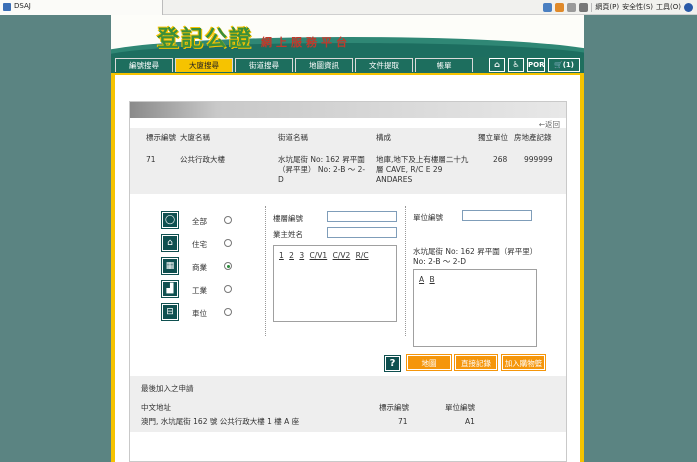 The width and height of the screenshot is (697, 462). I want to click on usage-option-residential: ⌂ 住宅, so click(201, 243).